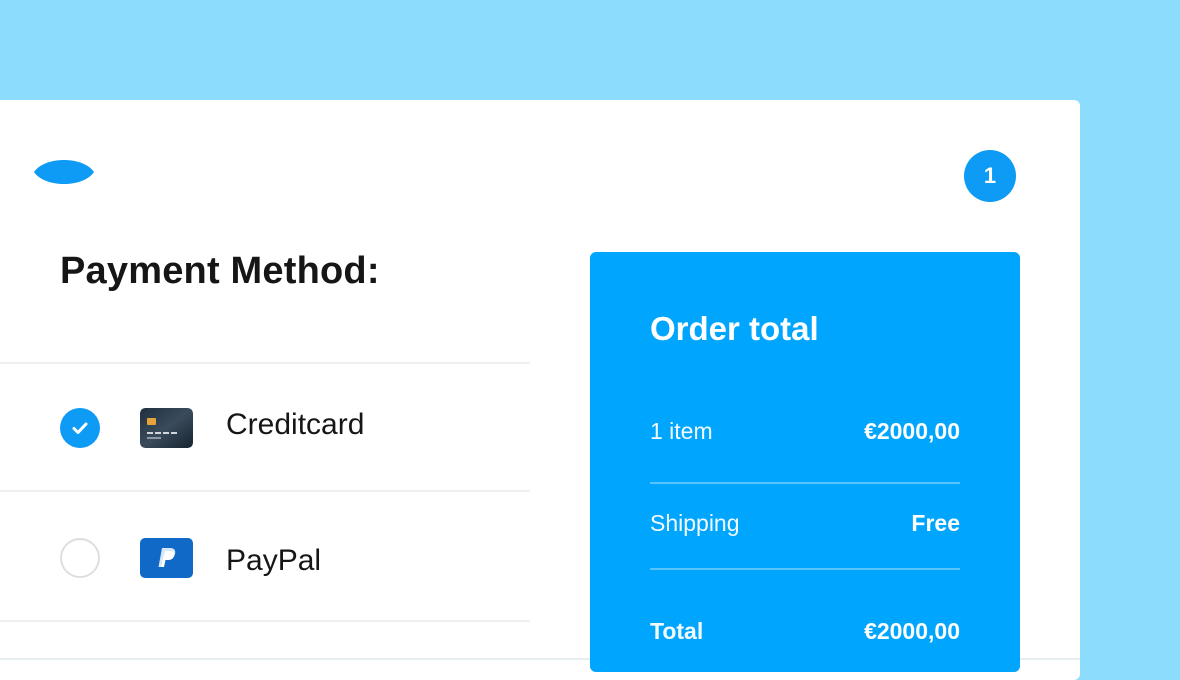 The image size is (1180, 680). Describe the element at coordinates (681, 431) in the screenshot. I see `items-label: 1 item` at that location.